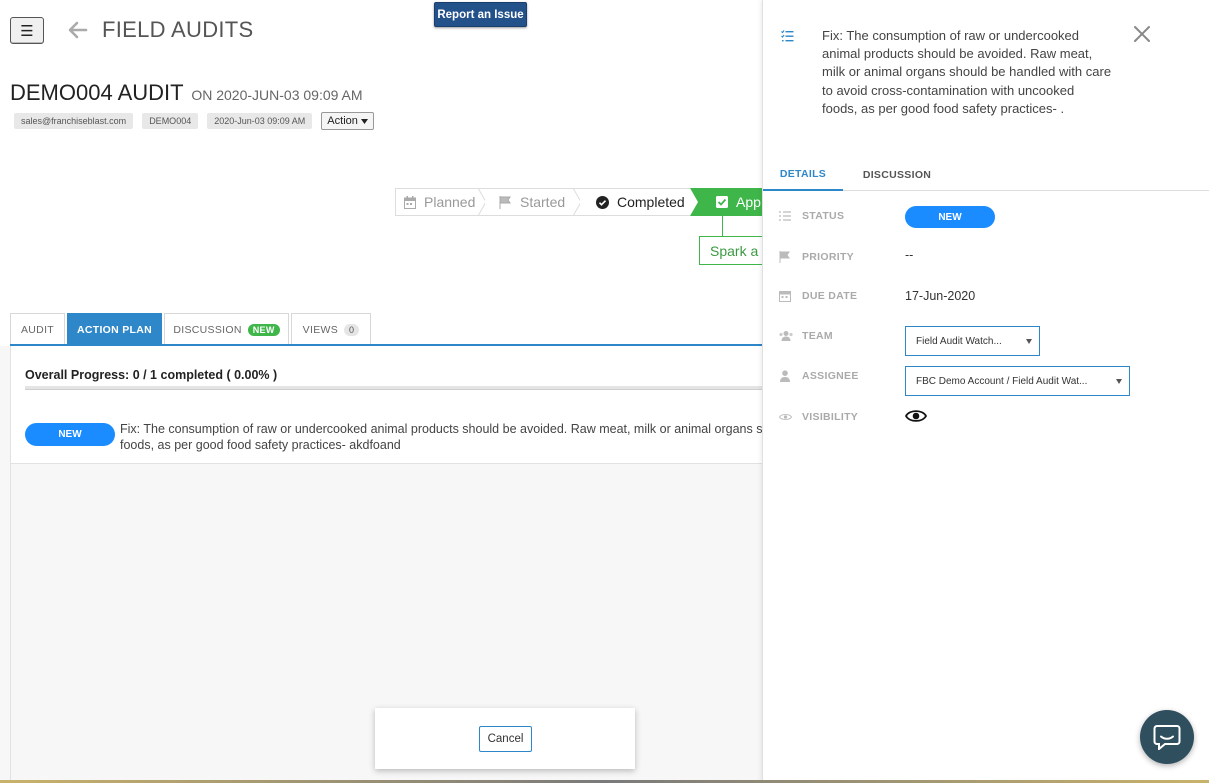 The width and height of the screenshot is (1209, 783). I want to click on team-label: TEAM, so click(817, 336).